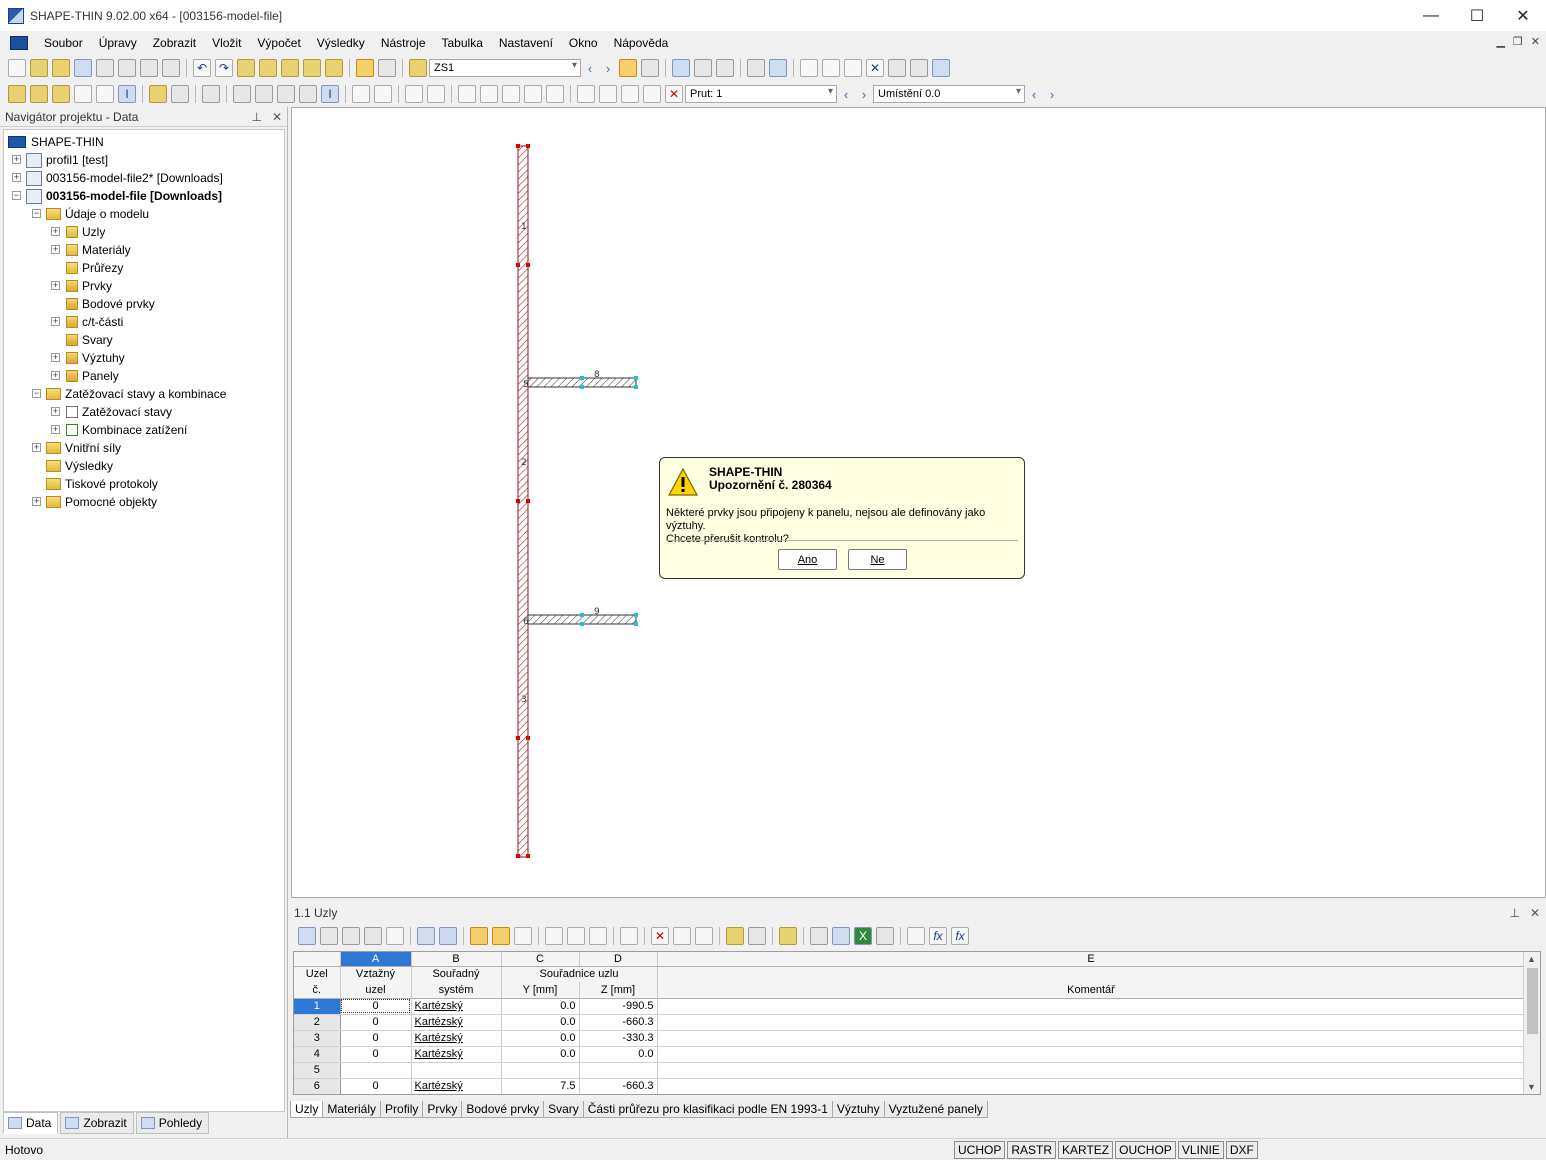 This screenshot has height=1160, width=1546. Describe the element at coordinates (555, 94) in the screenshot. I see `sigma-vpl-icon` at that location.